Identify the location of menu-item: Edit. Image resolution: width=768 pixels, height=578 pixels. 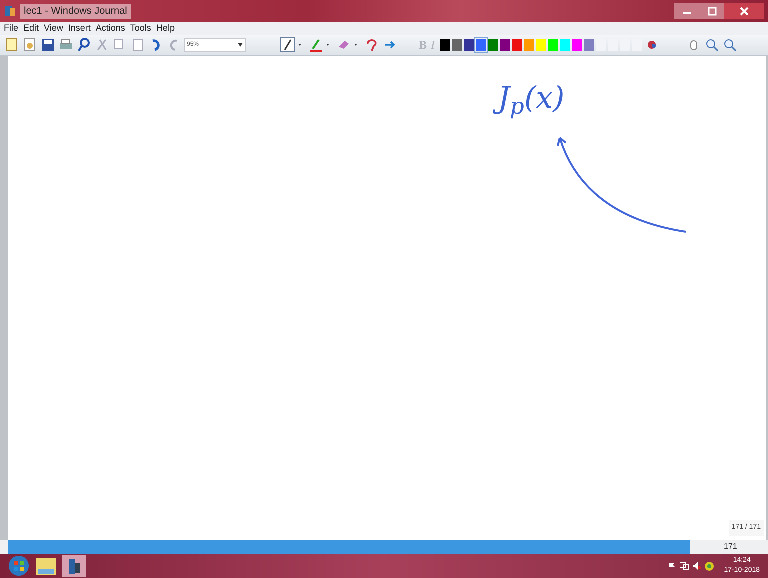
(32, 28).